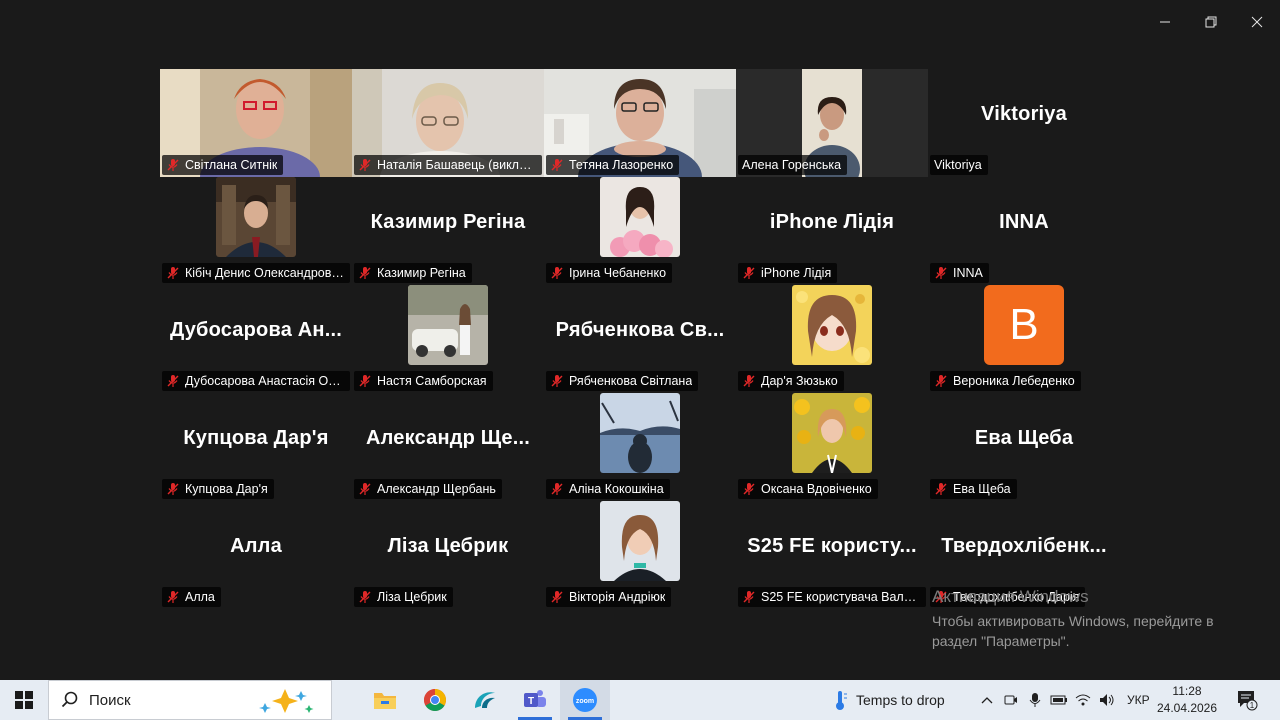  What do you see at coordinates (832, 222) in the screenshot?
I see `participant-namecard: iPhone Лідія` at bounding box center [832, 222].